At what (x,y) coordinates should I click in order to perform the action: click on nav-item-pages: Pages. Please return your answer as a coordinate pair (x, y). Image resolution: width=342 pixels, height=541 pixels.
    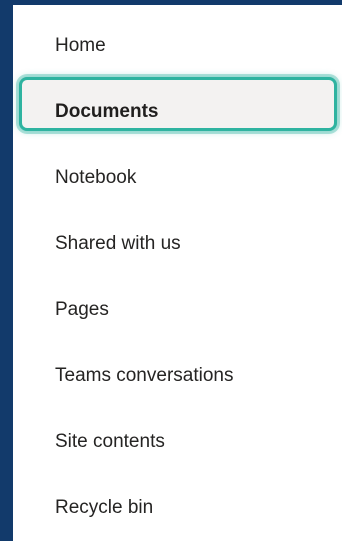
    Looking at the image, I should click on (177, 310).